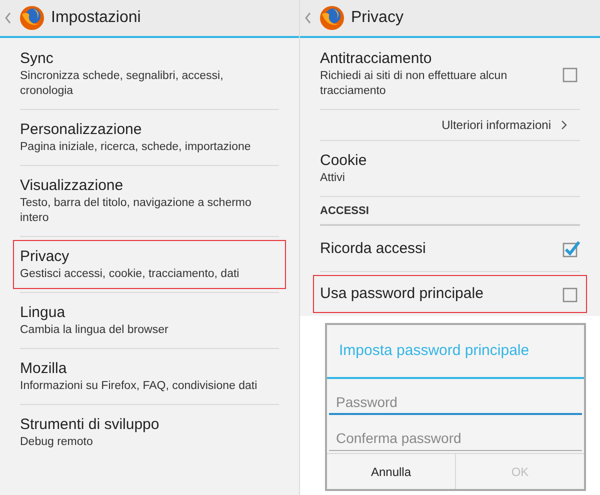 The width and height of the screenshot is (600, 495). What do you see at coordinates (149, 376) in the screenshot?
I see `settings-item: Mozilla Informazioni su Firefox, FAQ, condivisione dati` at bounding box center [149, 376].